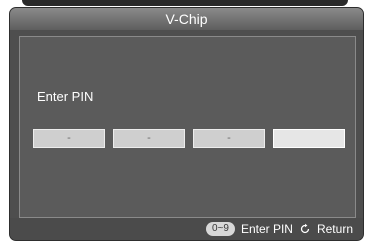 This screenshot has width=371, height=246. Describe the element at coordinates (186, 19) in the screenshot. I see `dialog-title: V-Chip` at that location.